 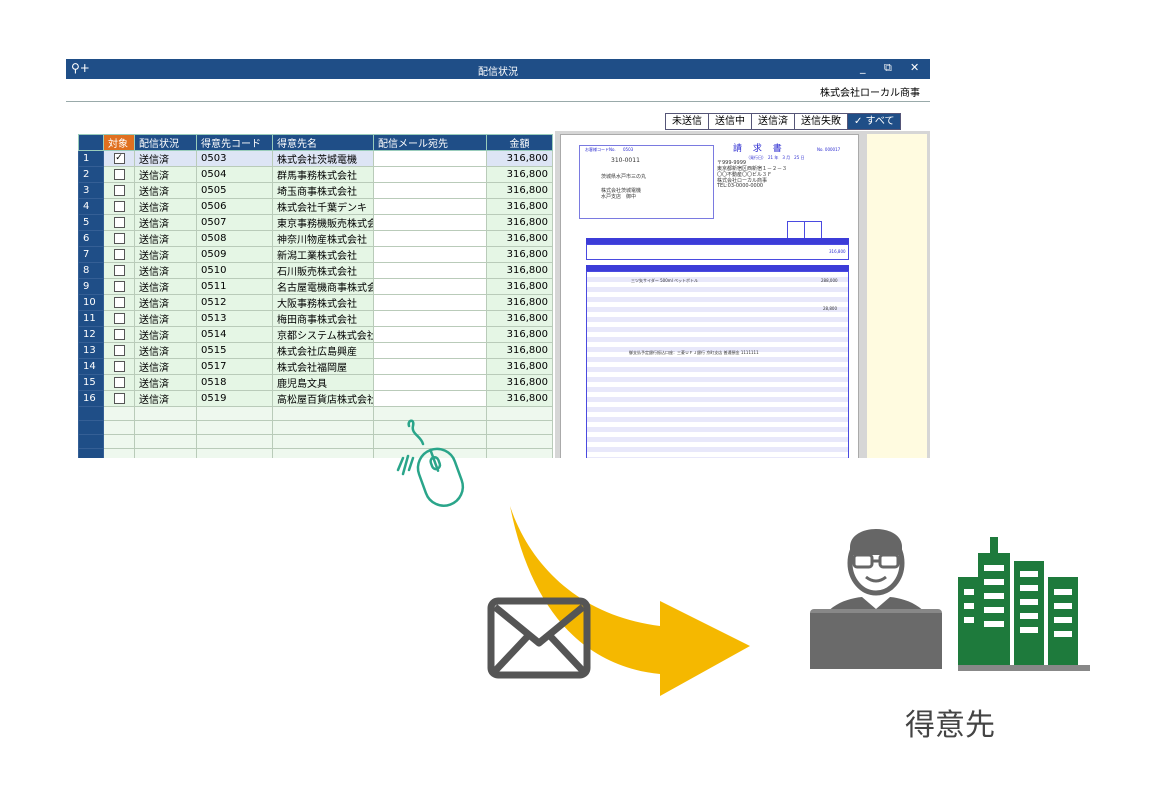 What do you see at coordinates (91, 206) in the screenshot?
I see `row-number: 4` at bounding box center [91, 206].